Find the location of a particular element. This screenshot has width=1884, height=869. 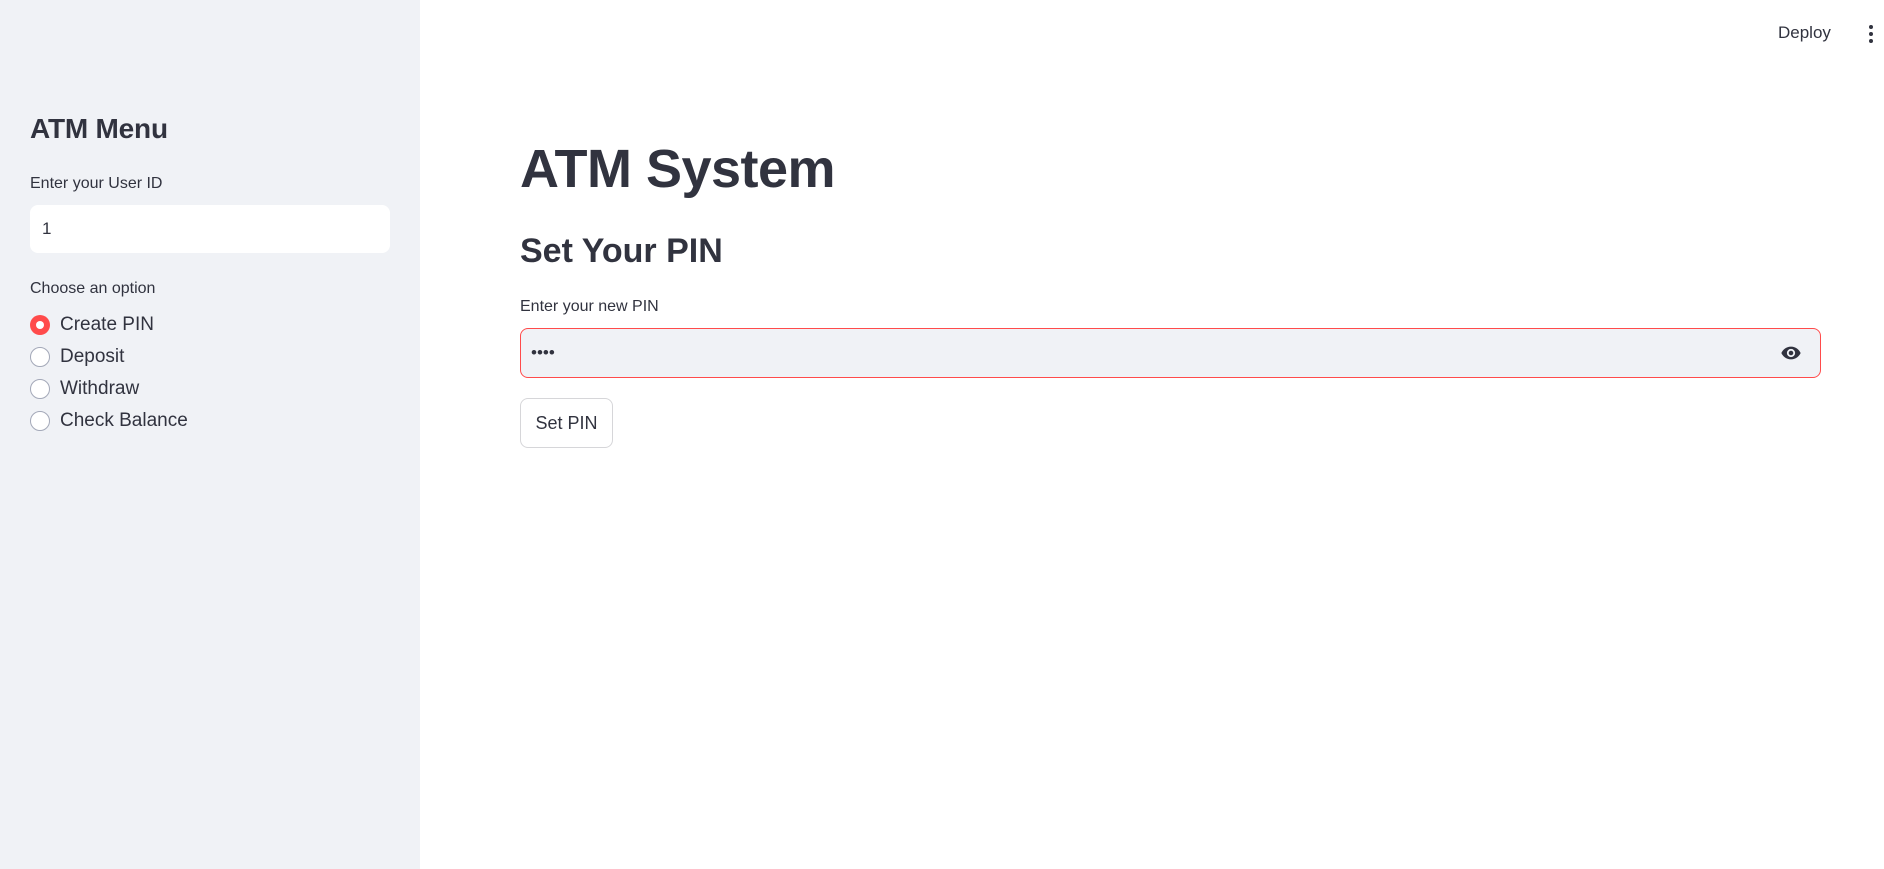

radio-create-pin: Create PIN is located at coordinates (109, 325).